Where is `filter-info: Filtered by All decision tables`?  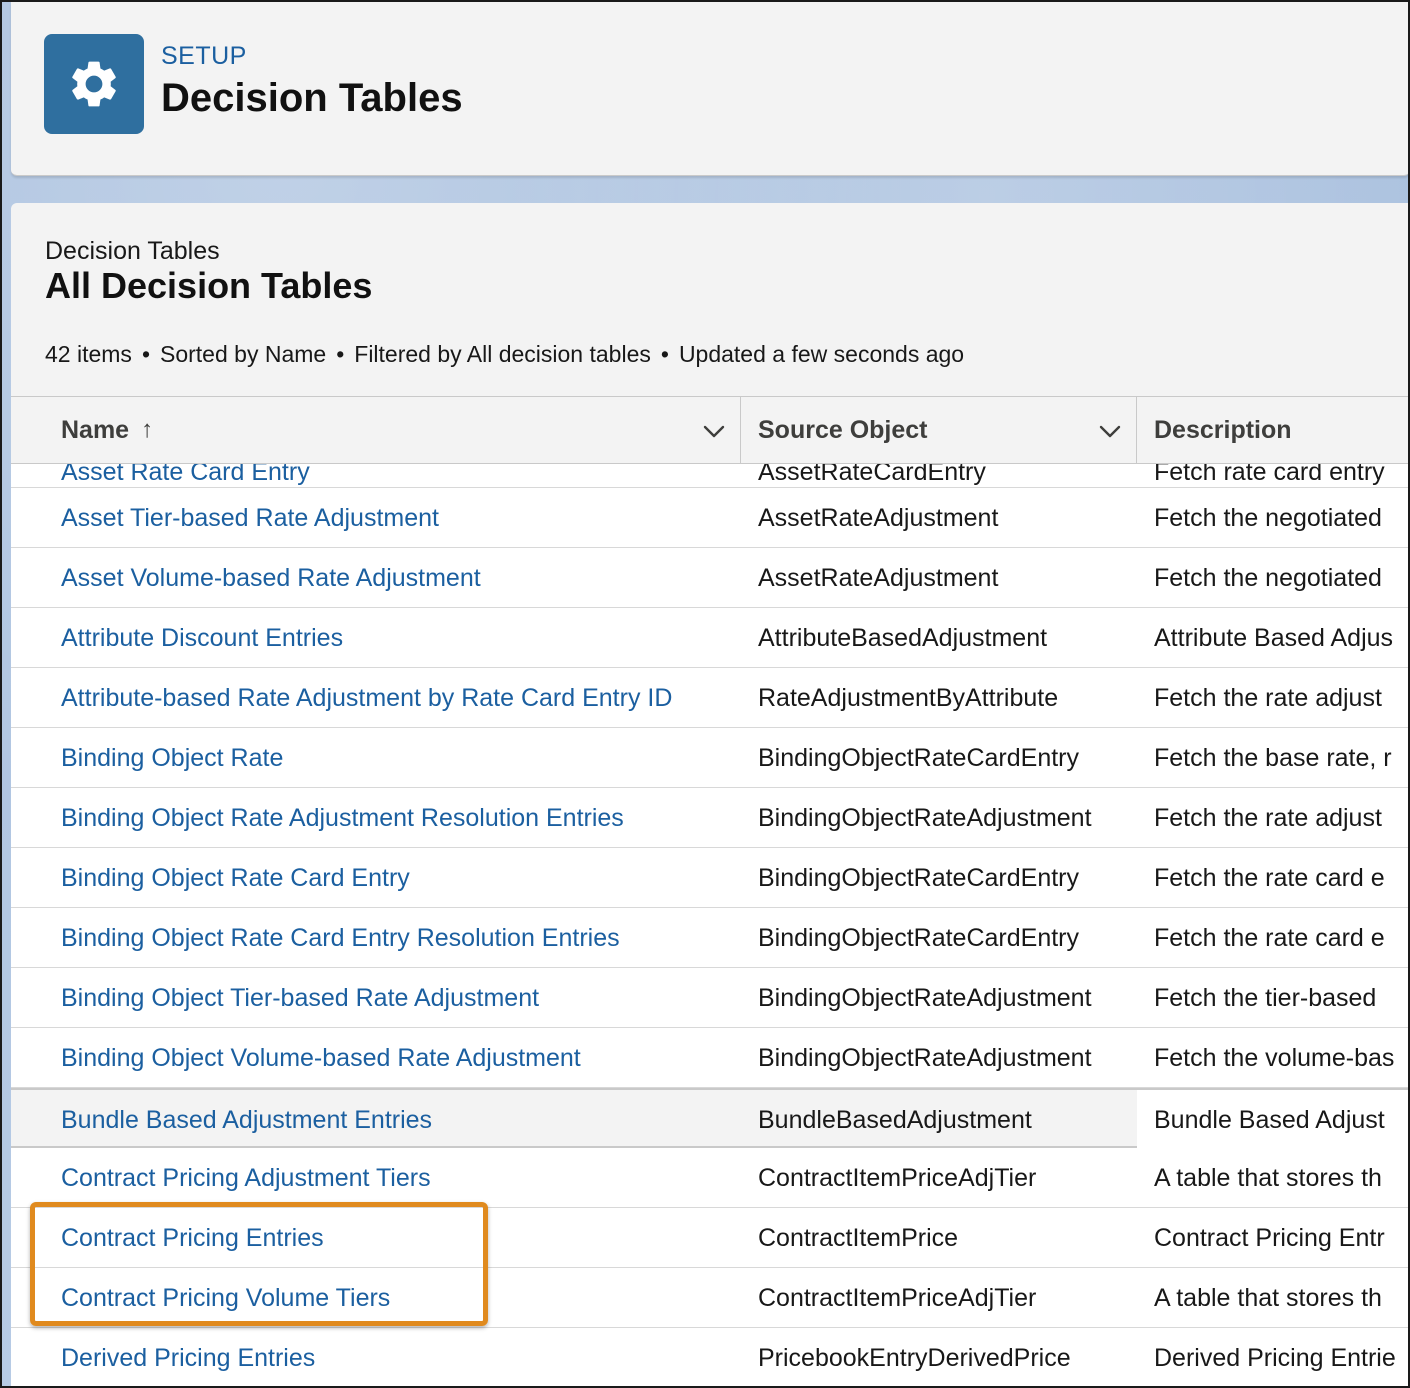 filter-info: Filtered by All decision tables is located at coordinates (502, 354).